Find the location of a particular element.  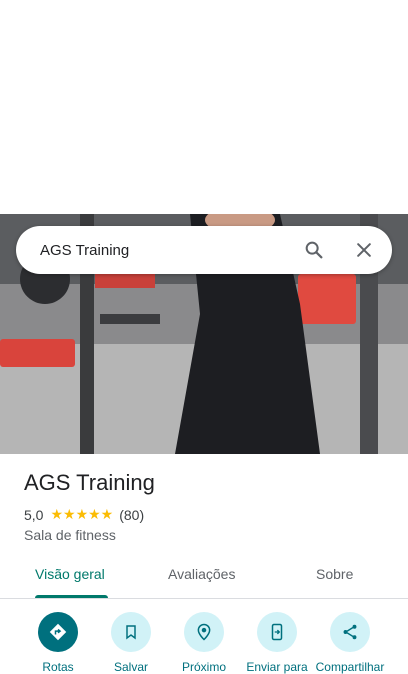

share-icon is located at coordinates (350, 632).